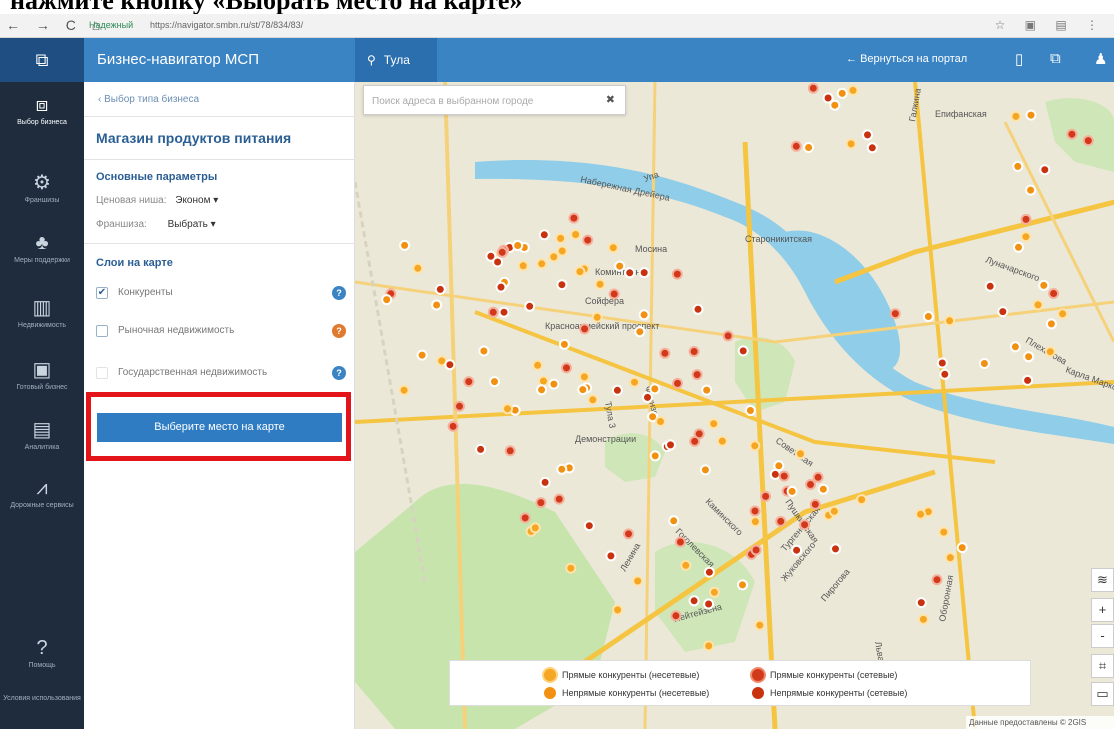  Describe the element at coordinates (482, 101) in the screenshot. I see `address-search-input` at that location.